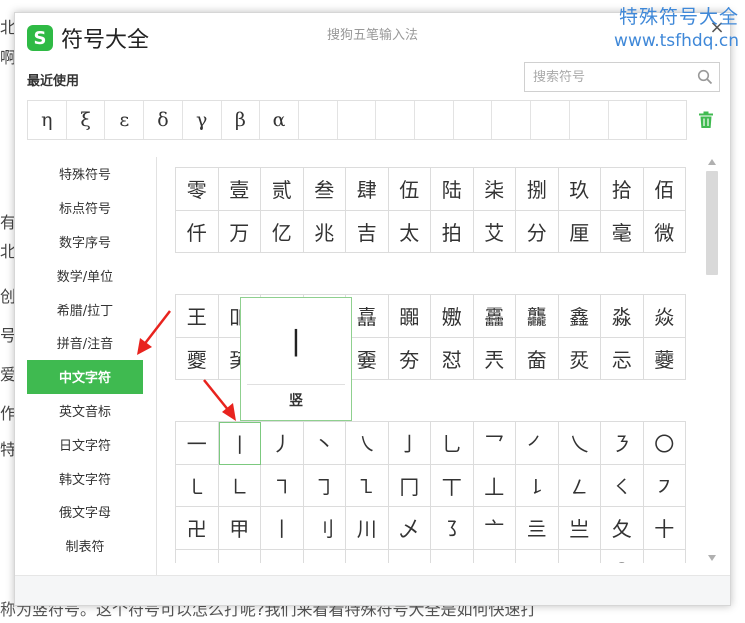 This screenshot has height=623, width=745. What do you see at coordinates (85, 546) in the screenshot?
I see `sidebar-item: 制表符` at bounding box center [85, 546].